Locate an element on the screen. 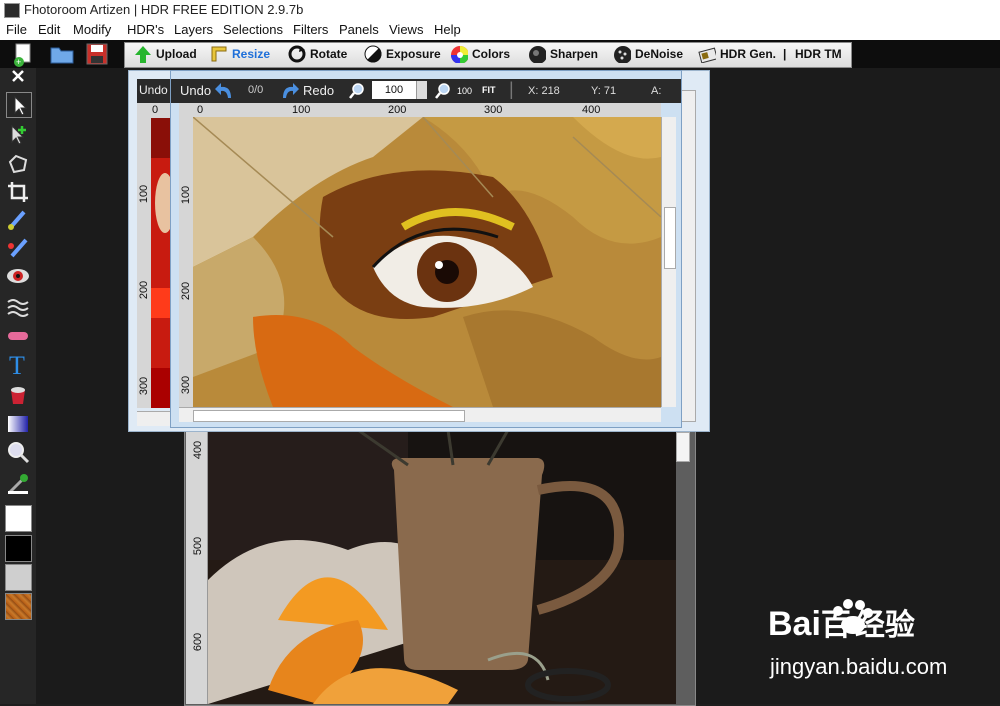 This screenshot has width=1000, height=706. eyedropper-icon is located at coordinates (18, 484).